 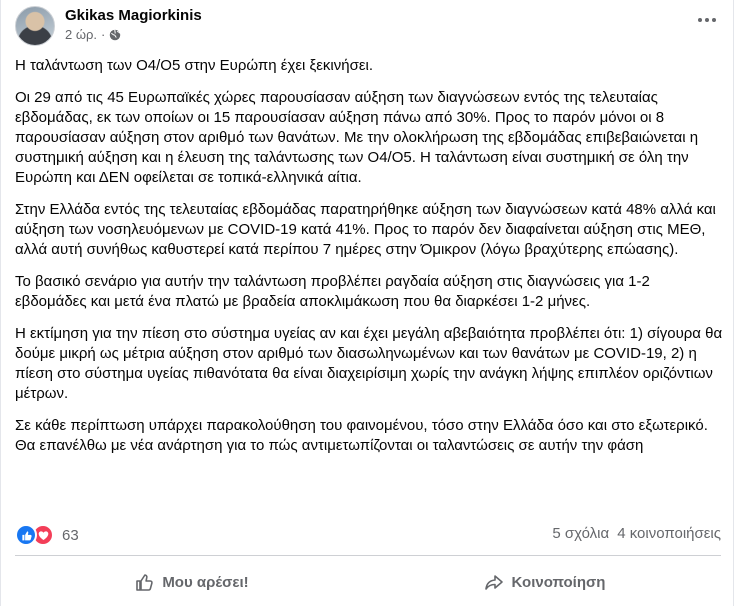 I want to click on reactions-count: 63, so click(x=70, y=535).